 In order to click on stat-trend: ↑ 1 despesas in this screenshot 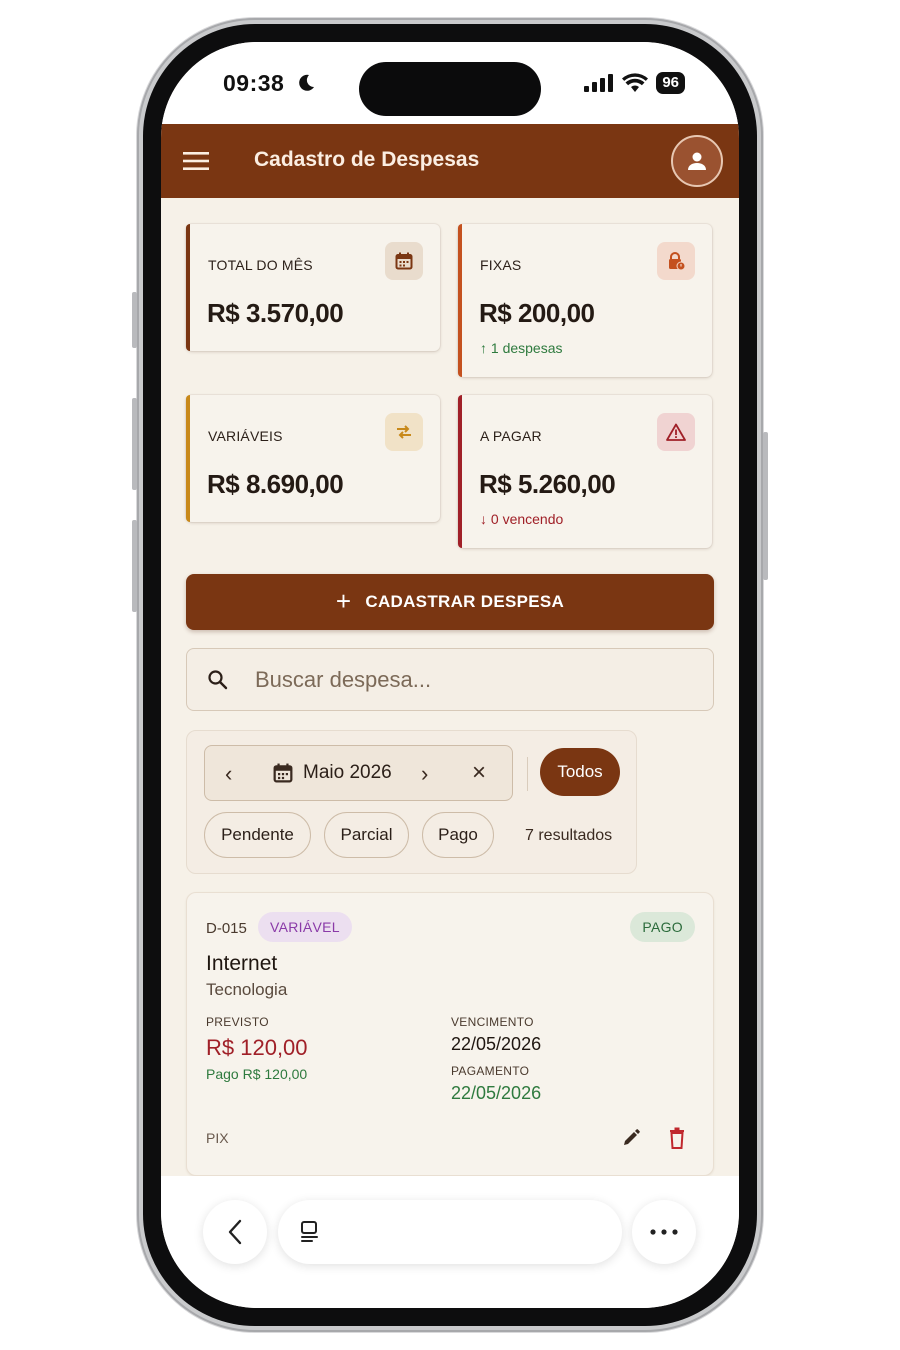, I will do `click(521, 348)`.